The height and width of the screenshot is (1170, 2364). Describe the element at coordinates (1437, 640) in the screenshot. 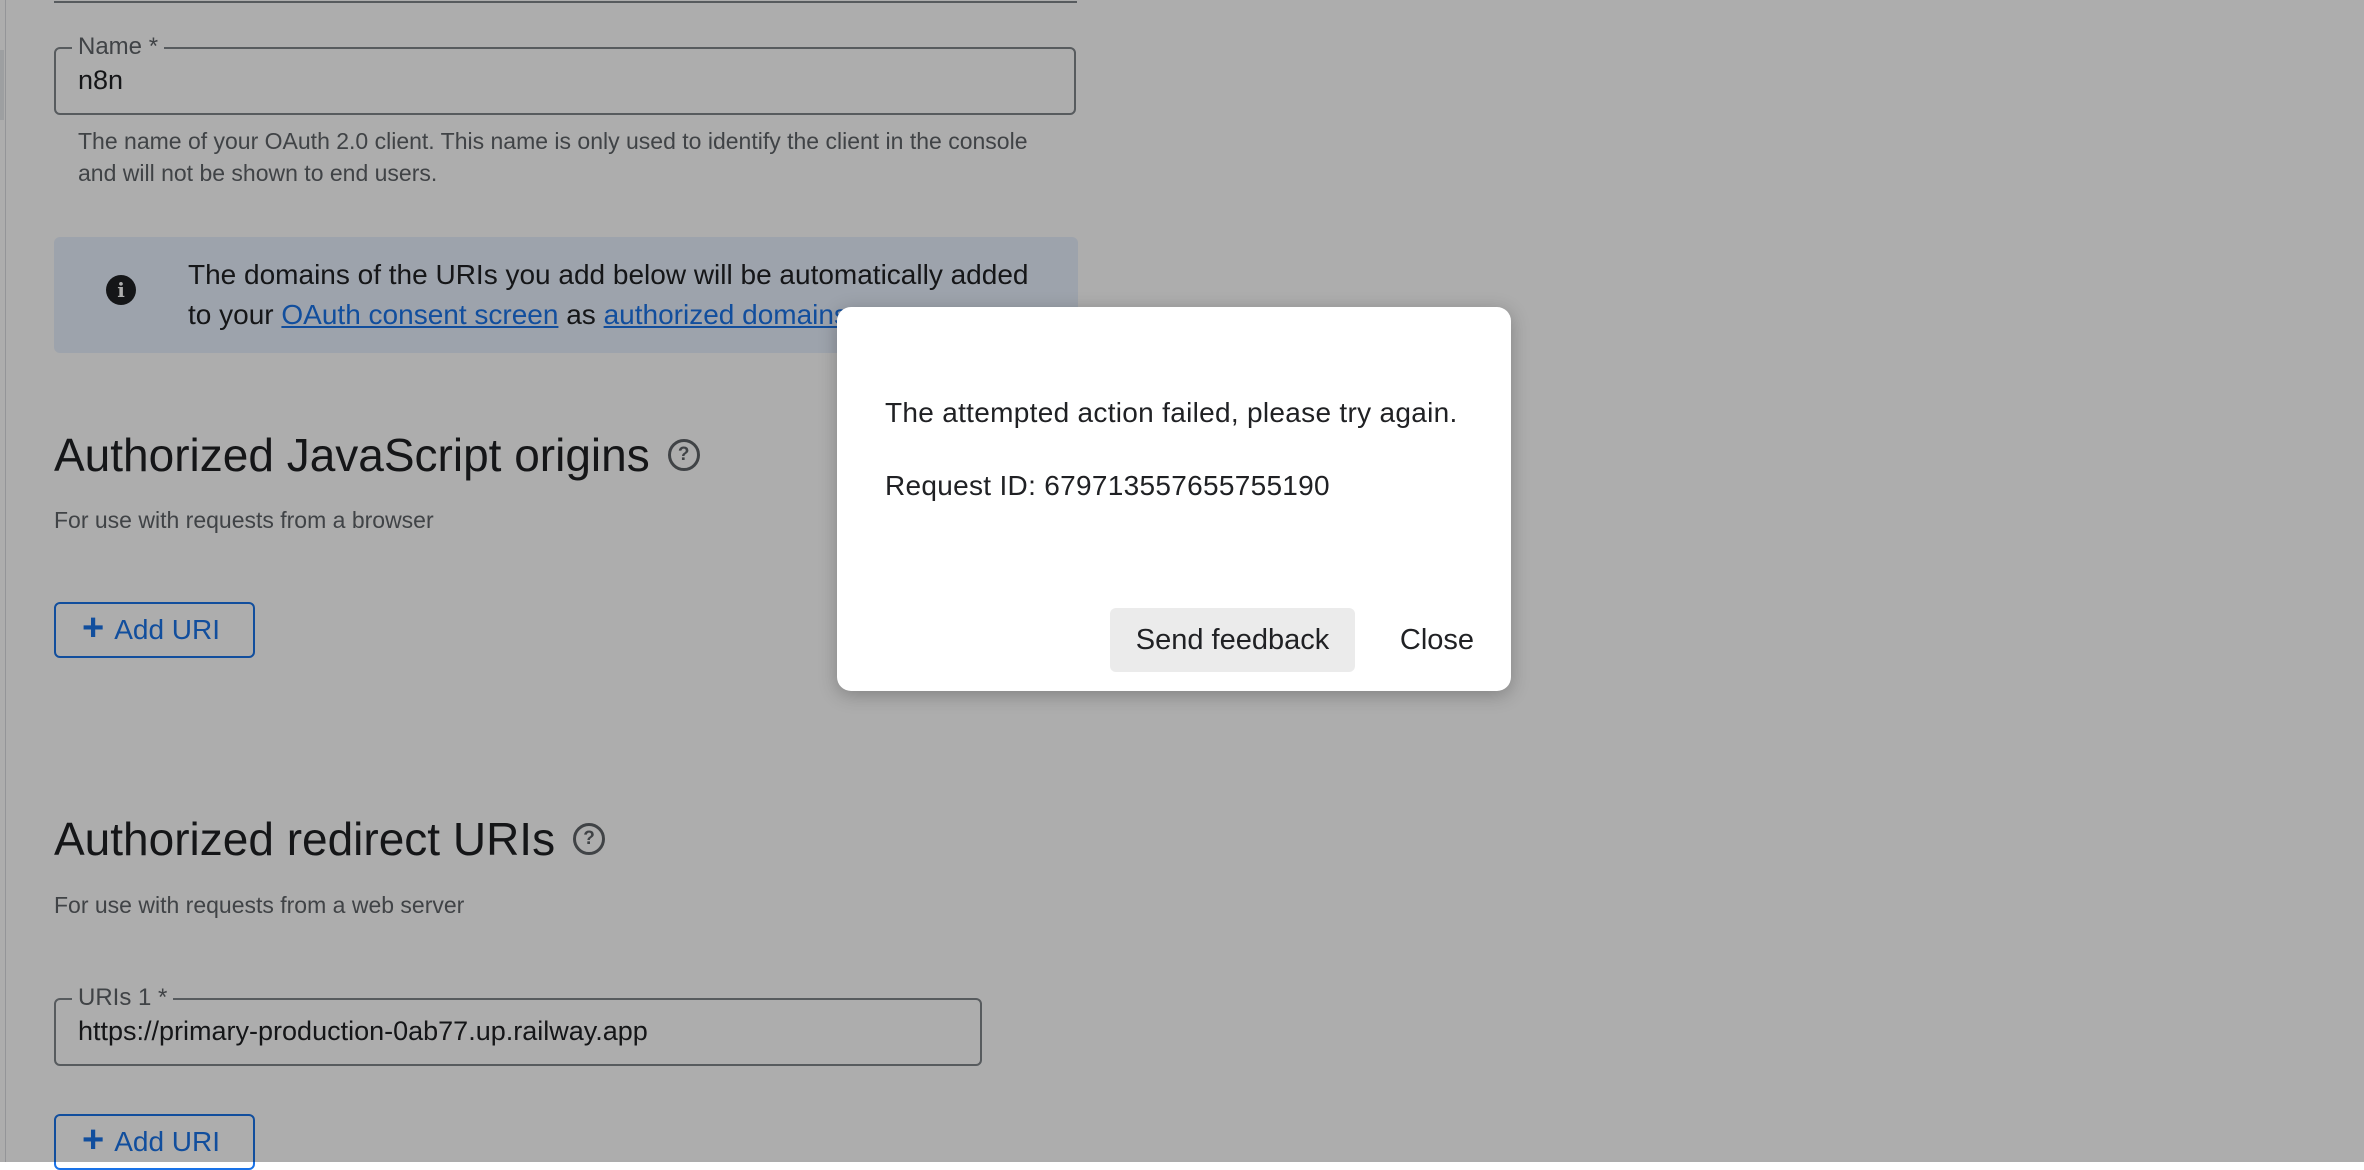

I see `close-button: Close` at that location.